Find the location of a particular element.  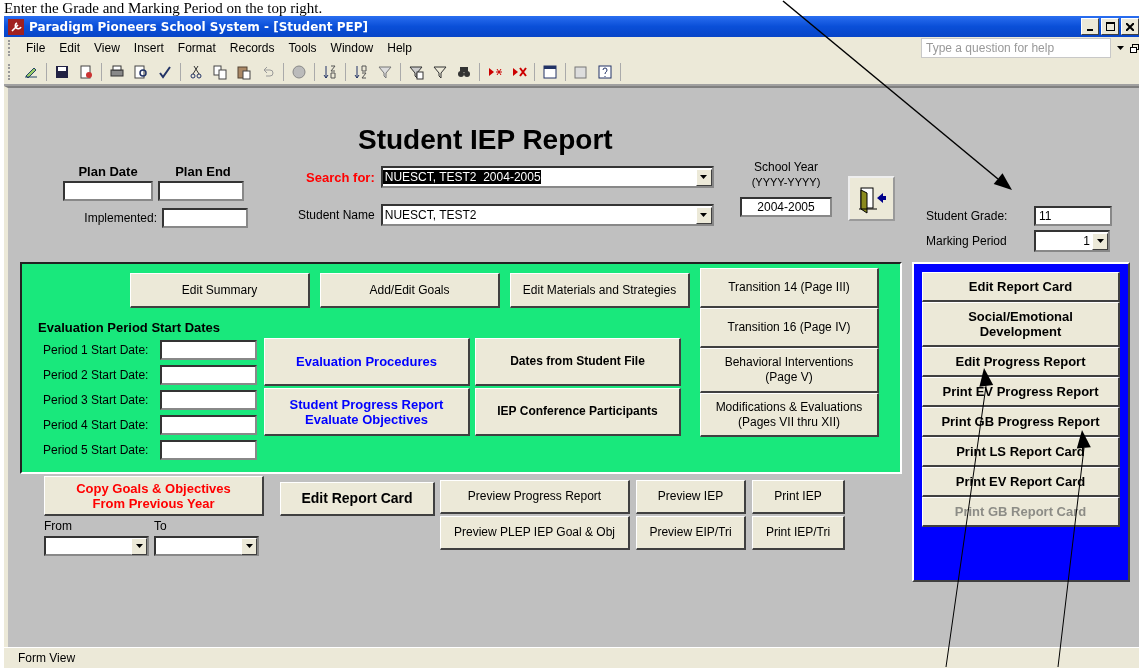

to-combo-box is located at coordinates (206, 546).